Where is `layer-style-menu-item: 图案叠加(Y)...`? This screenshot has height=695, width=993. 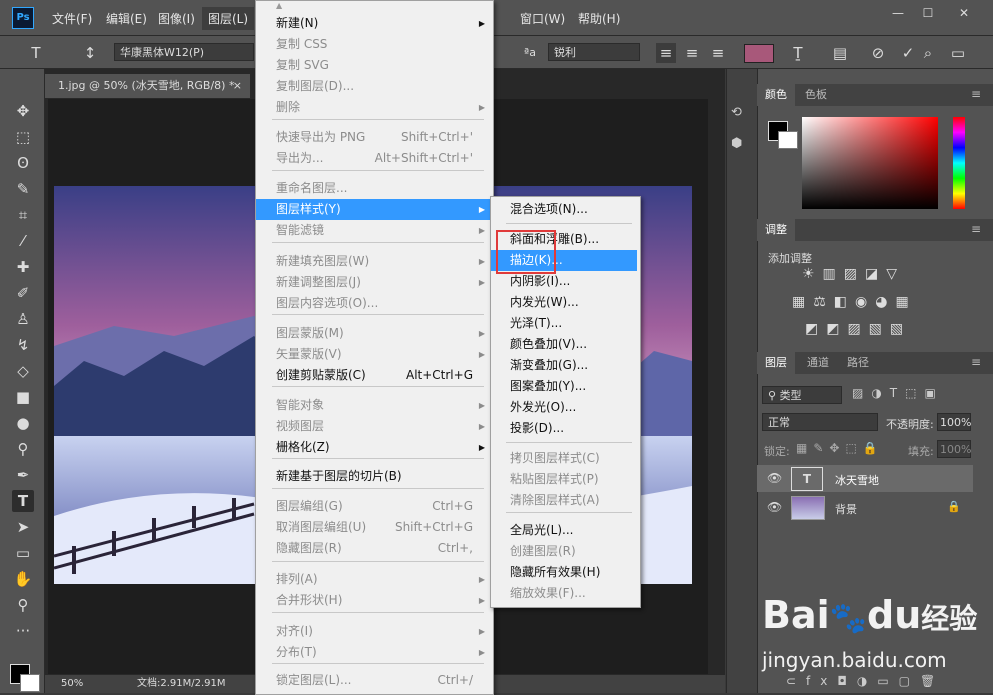
layer-style-menu-item: 图案叠加(Y)... is located at coordinates (564, 386).